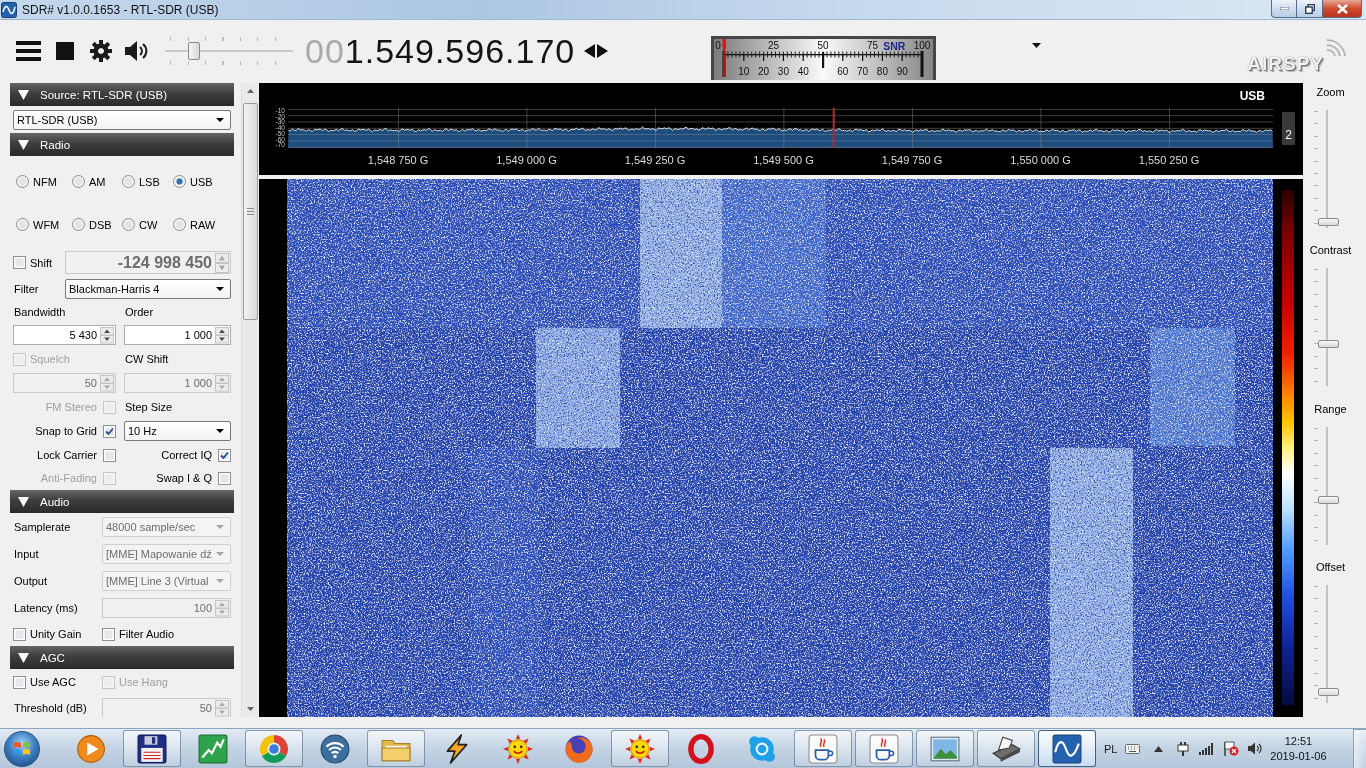  What do you see at coordinates (50, 359) in the screenshot?
I see `checkbox-label: Squelch` at bounding box center [50, 359].